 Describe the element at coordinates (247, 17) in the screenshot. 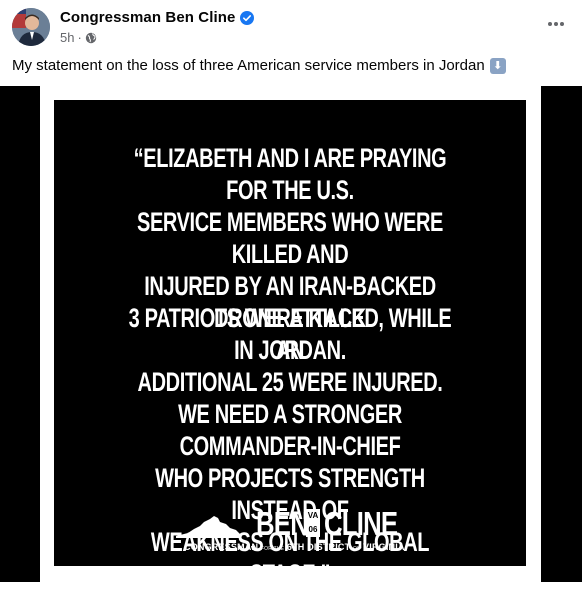

I see `verified-badge-icon` at that location.